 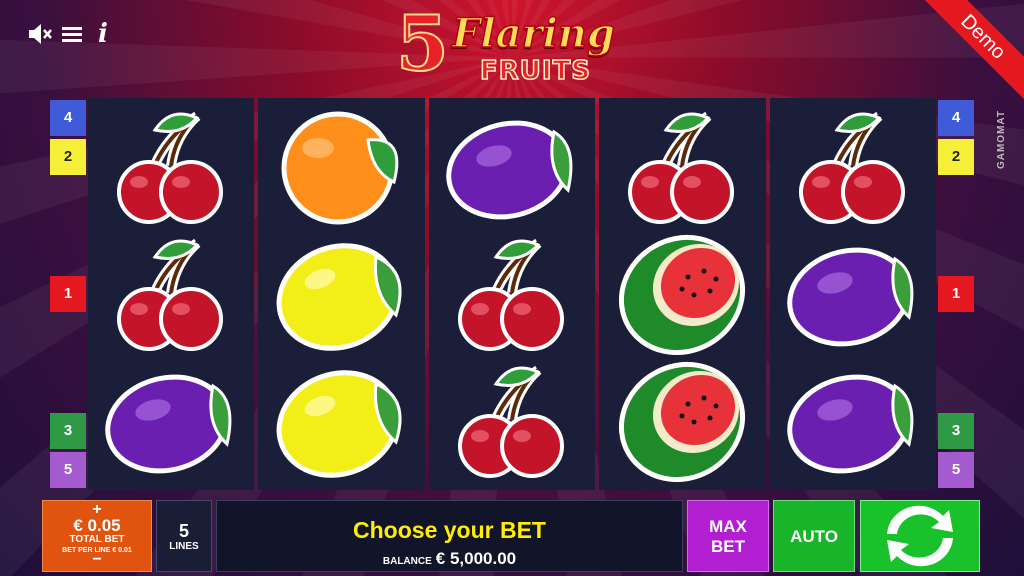 I want to click on hamburger-menu-icon, so click(x=72, y=36).